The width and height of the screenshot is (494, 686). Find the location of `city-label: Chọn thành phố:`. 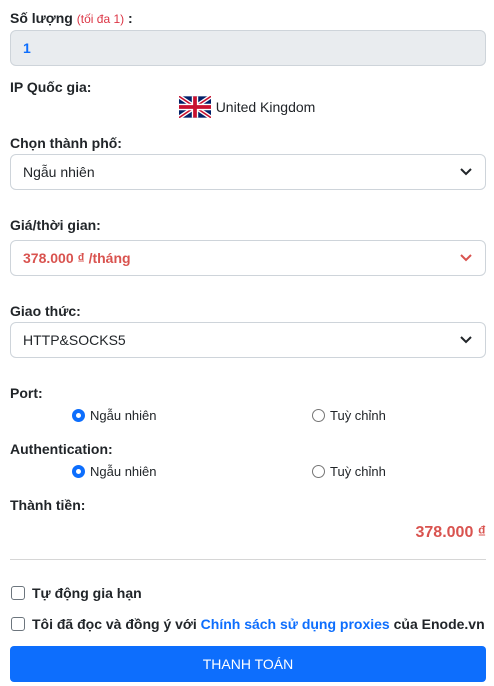

city-label: Chọn thành phố: is located at coordinates (66, 143).